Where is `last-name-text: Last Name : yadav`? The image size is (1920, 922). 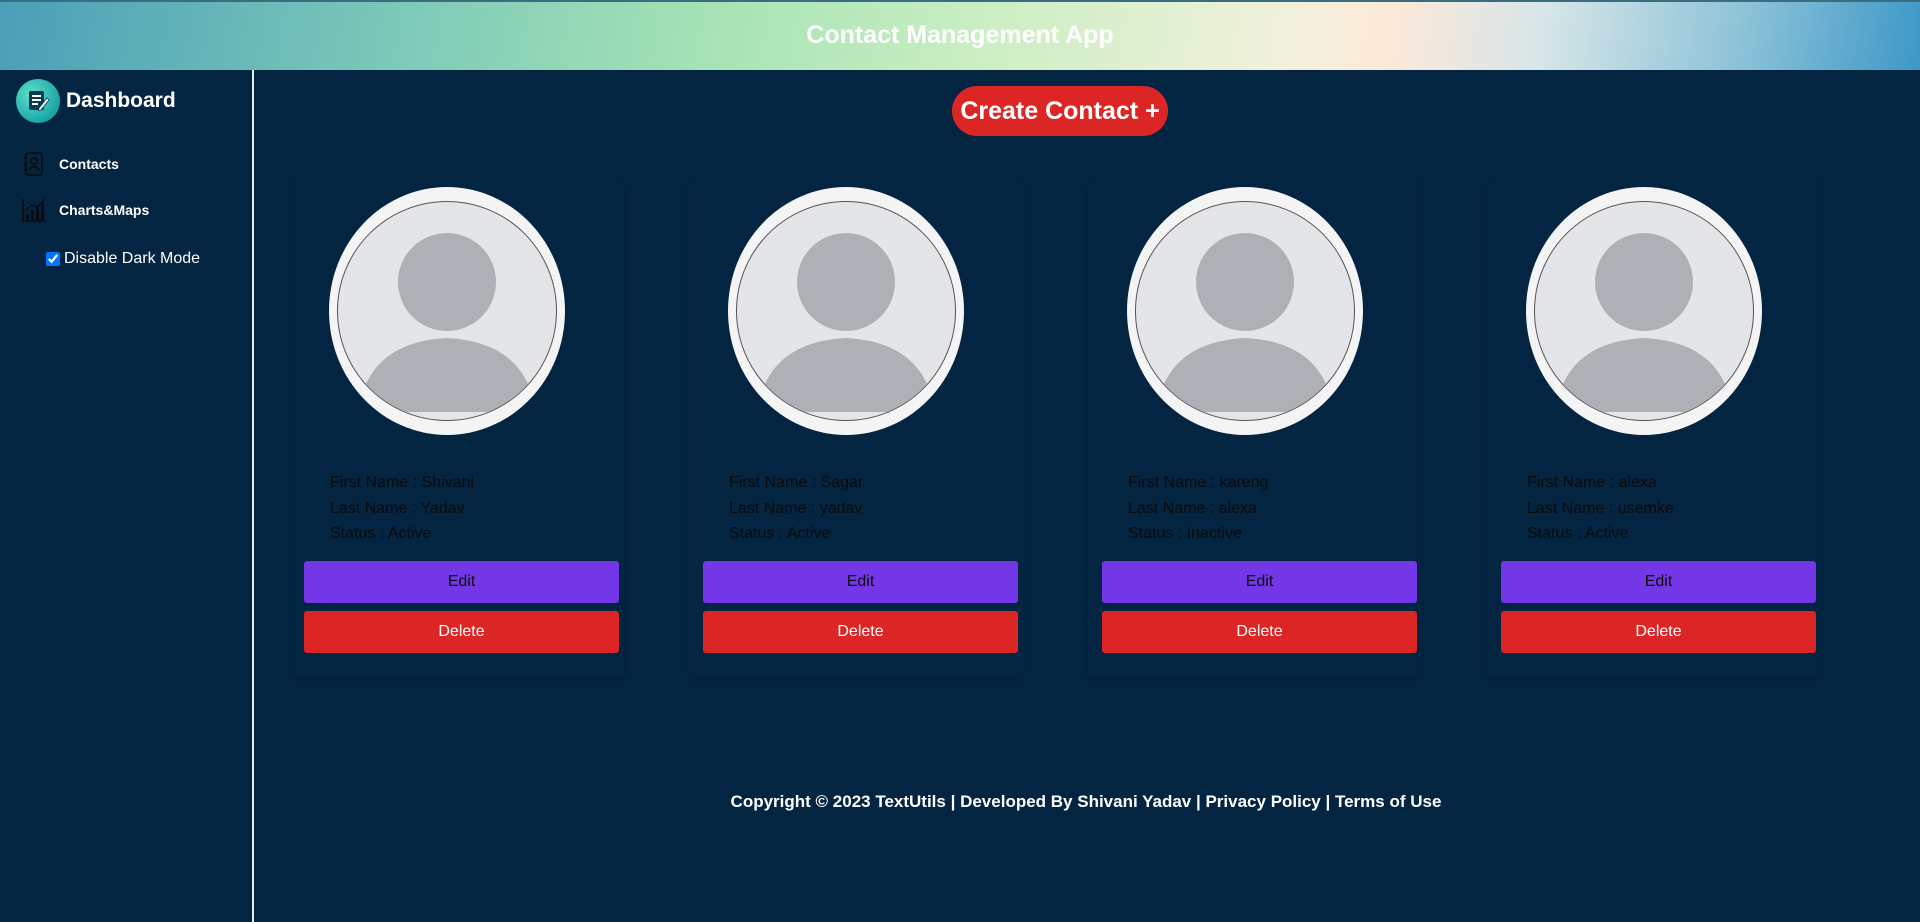
last-name-text: Last Name : yadav is located at coordinates (796, 508).